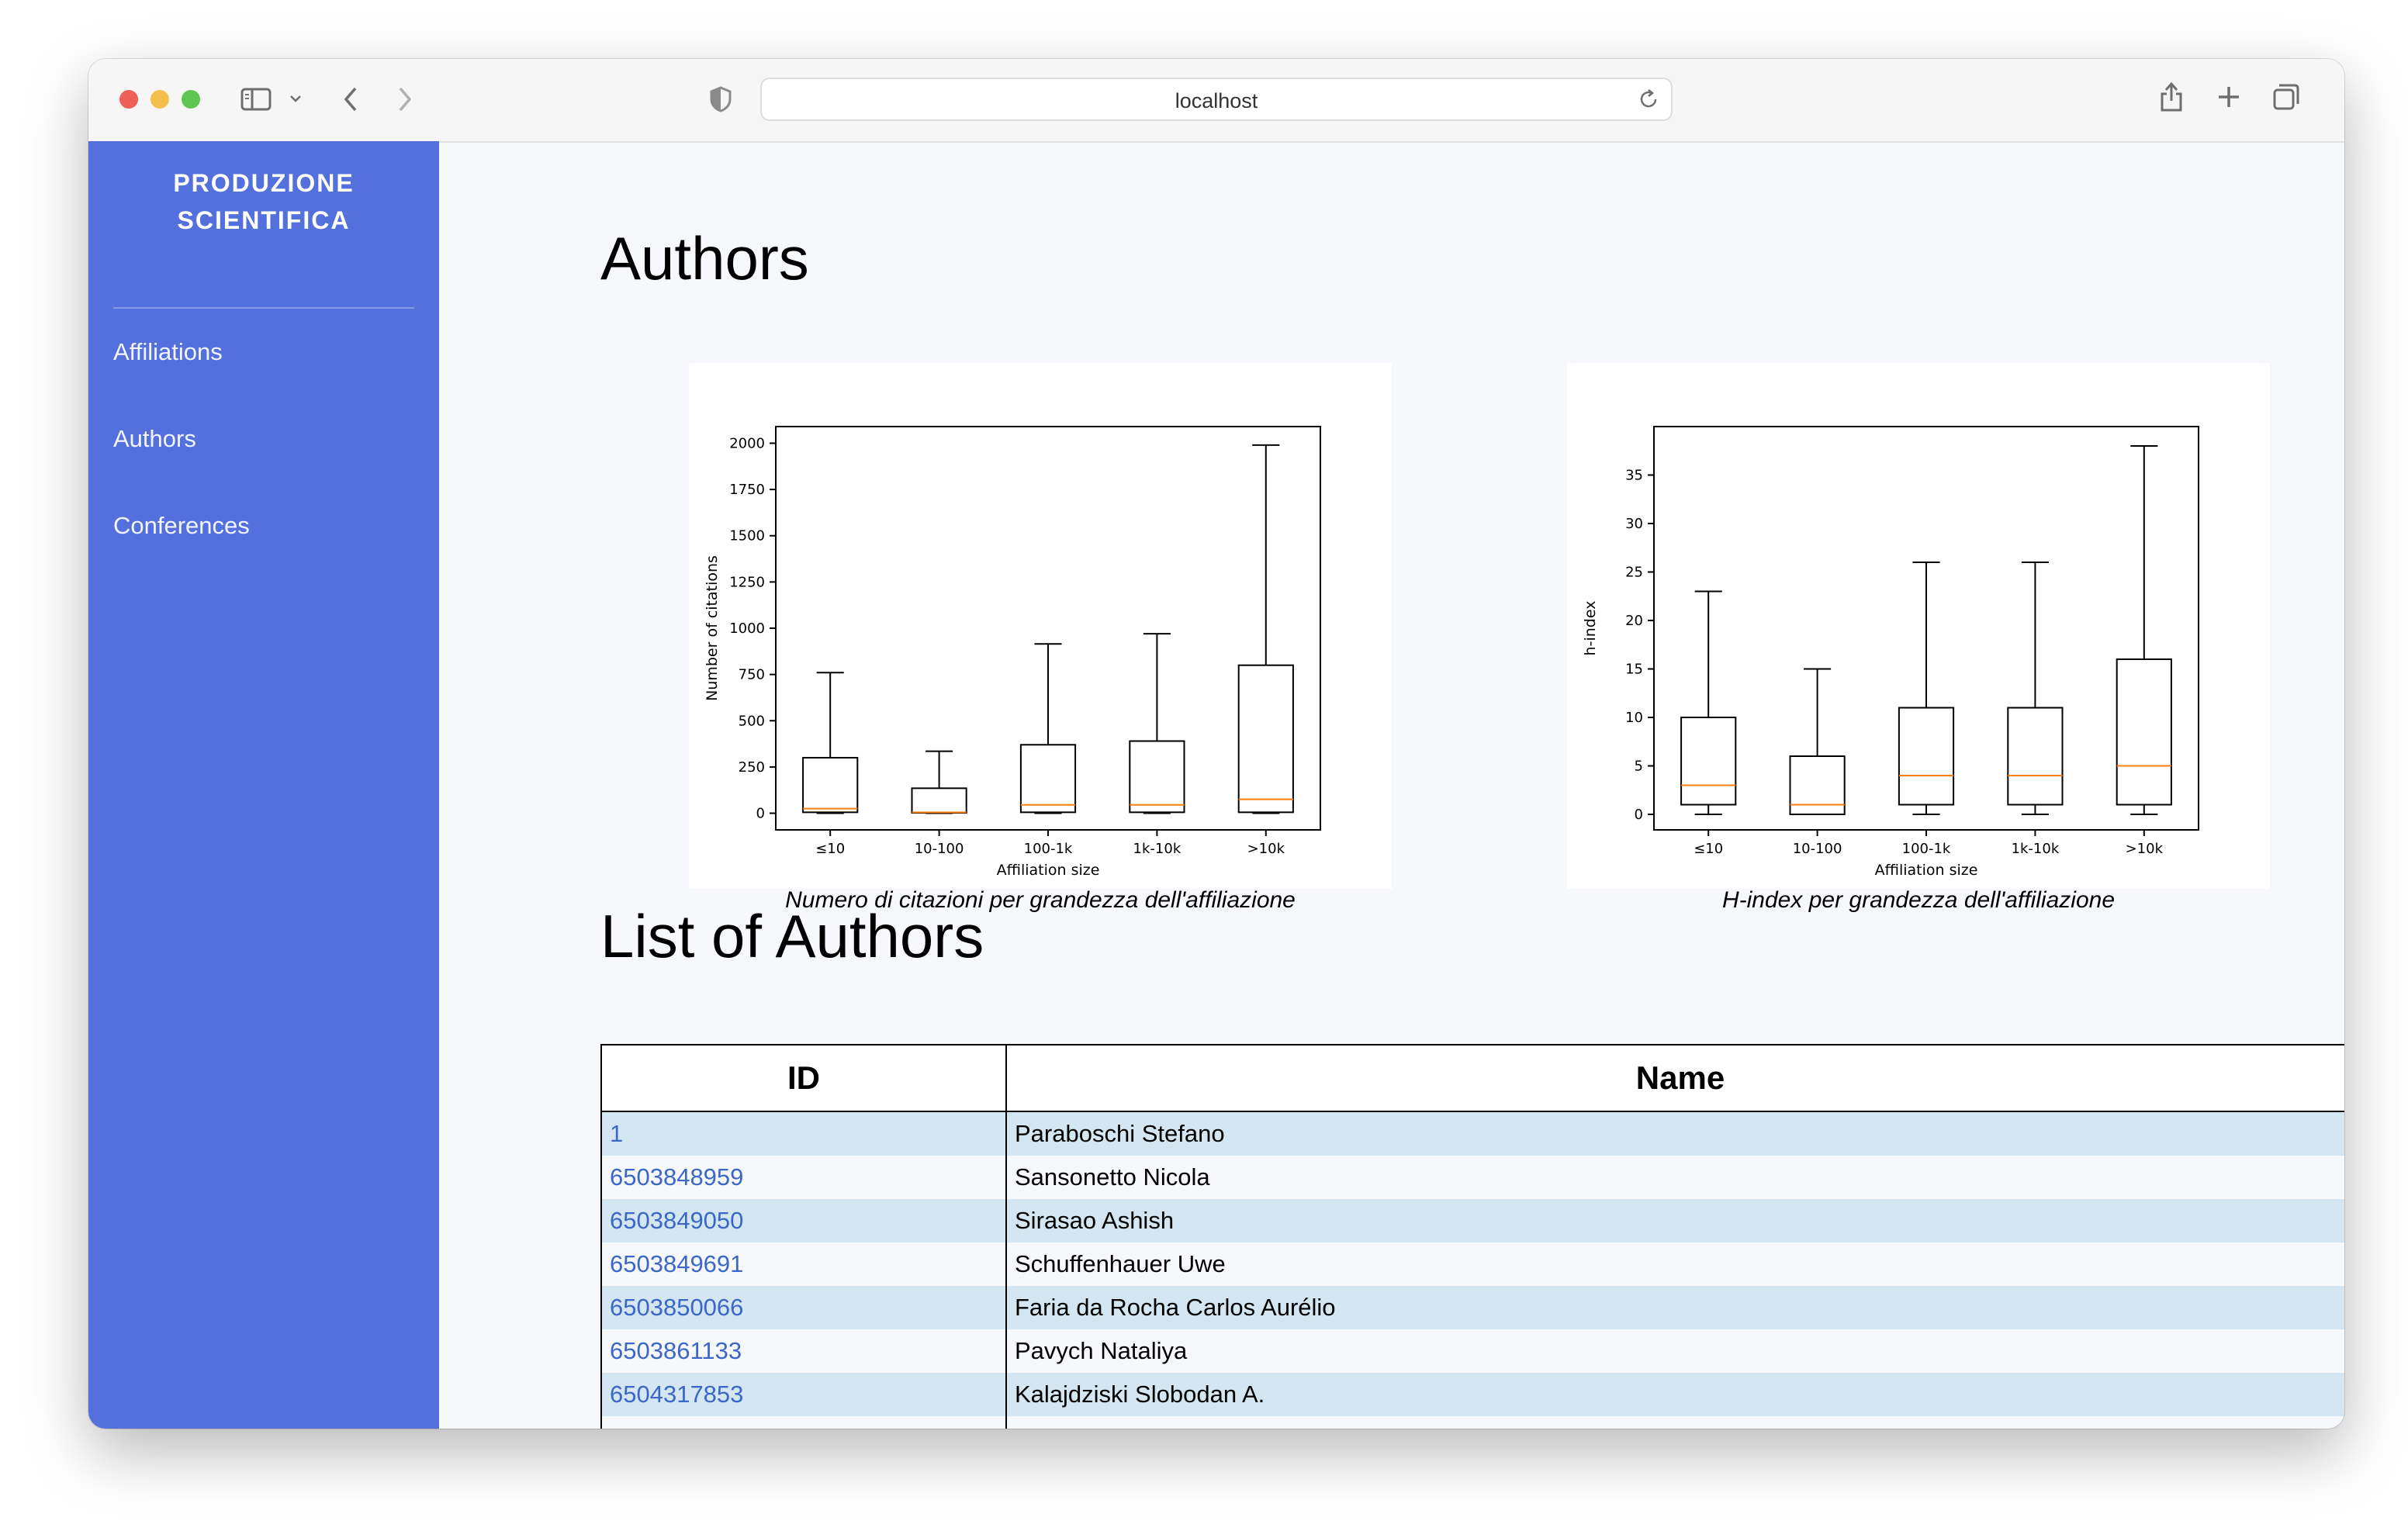  I want to click on author-id-link: 6504317853, so click(676, 1394).